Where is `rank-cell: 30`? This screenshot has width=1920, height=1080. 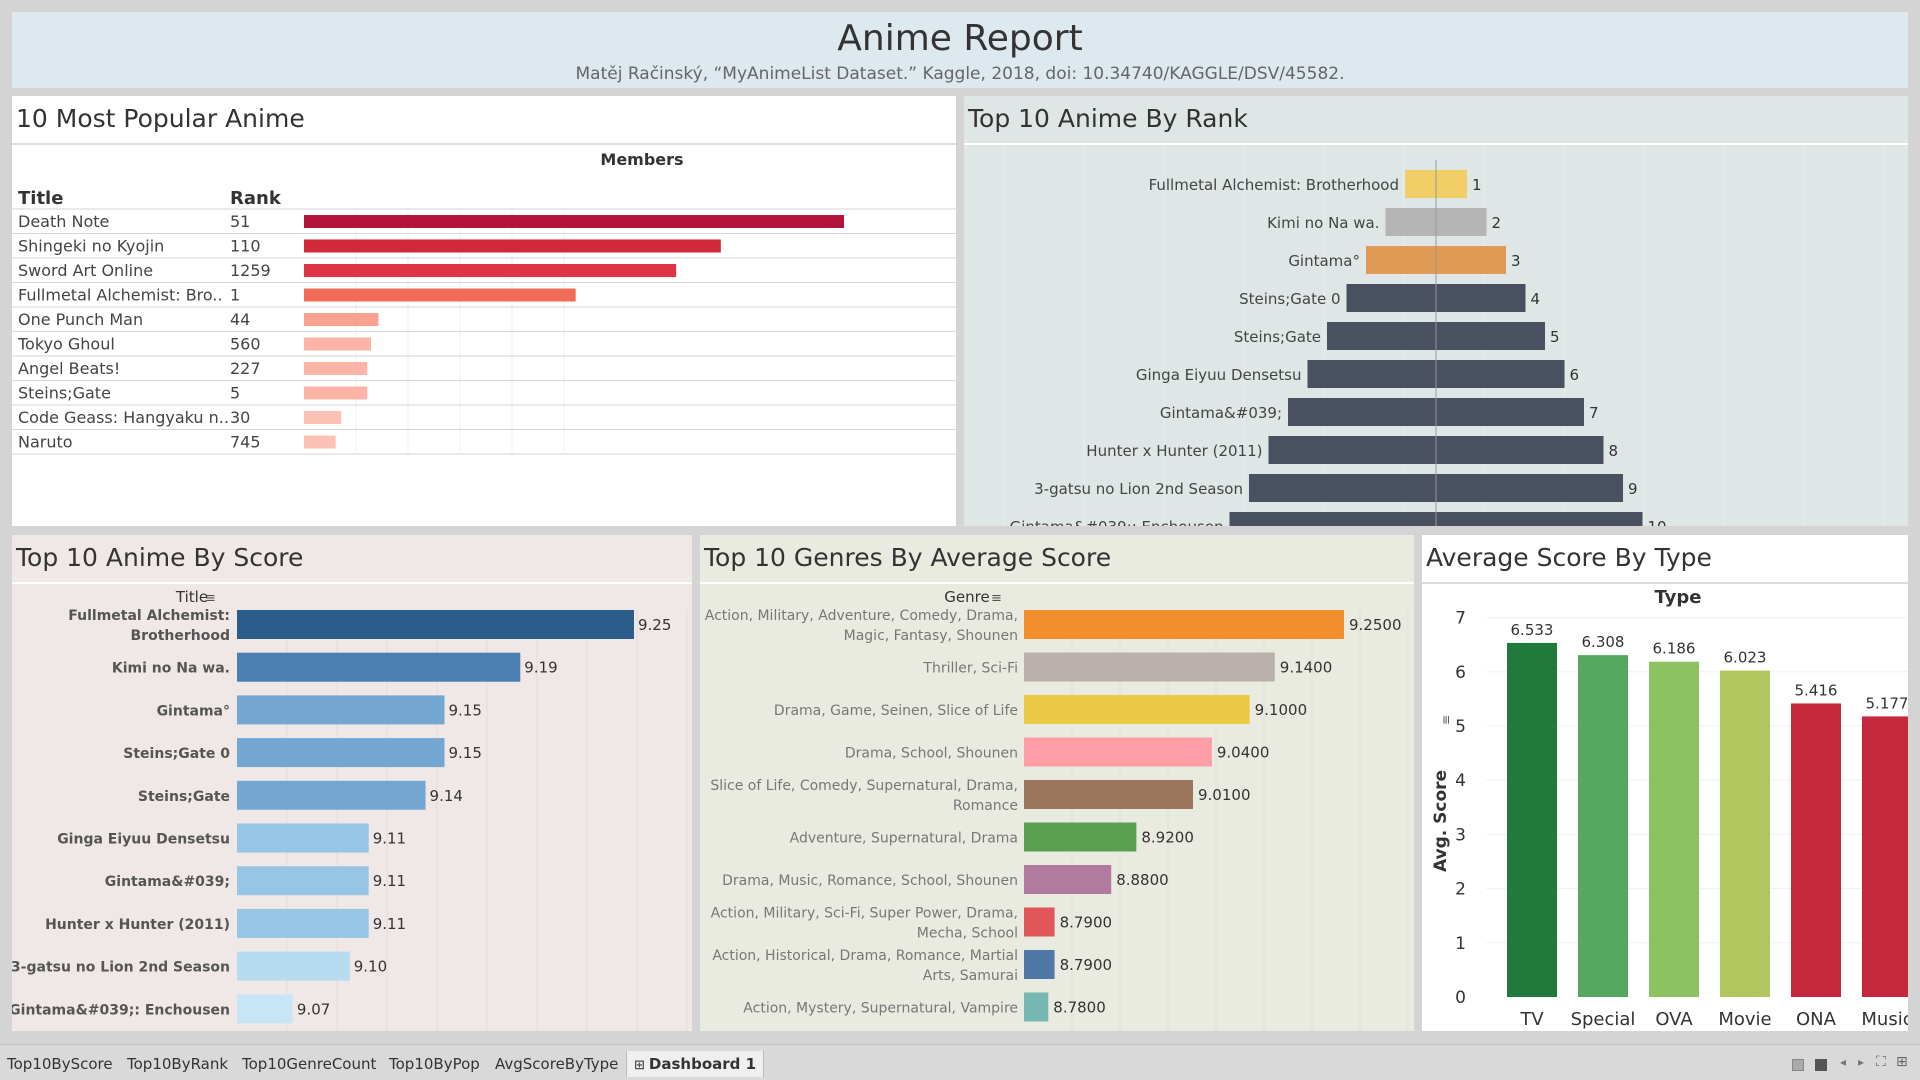
rank-cell: 30 is located at coordinates (240, 417).